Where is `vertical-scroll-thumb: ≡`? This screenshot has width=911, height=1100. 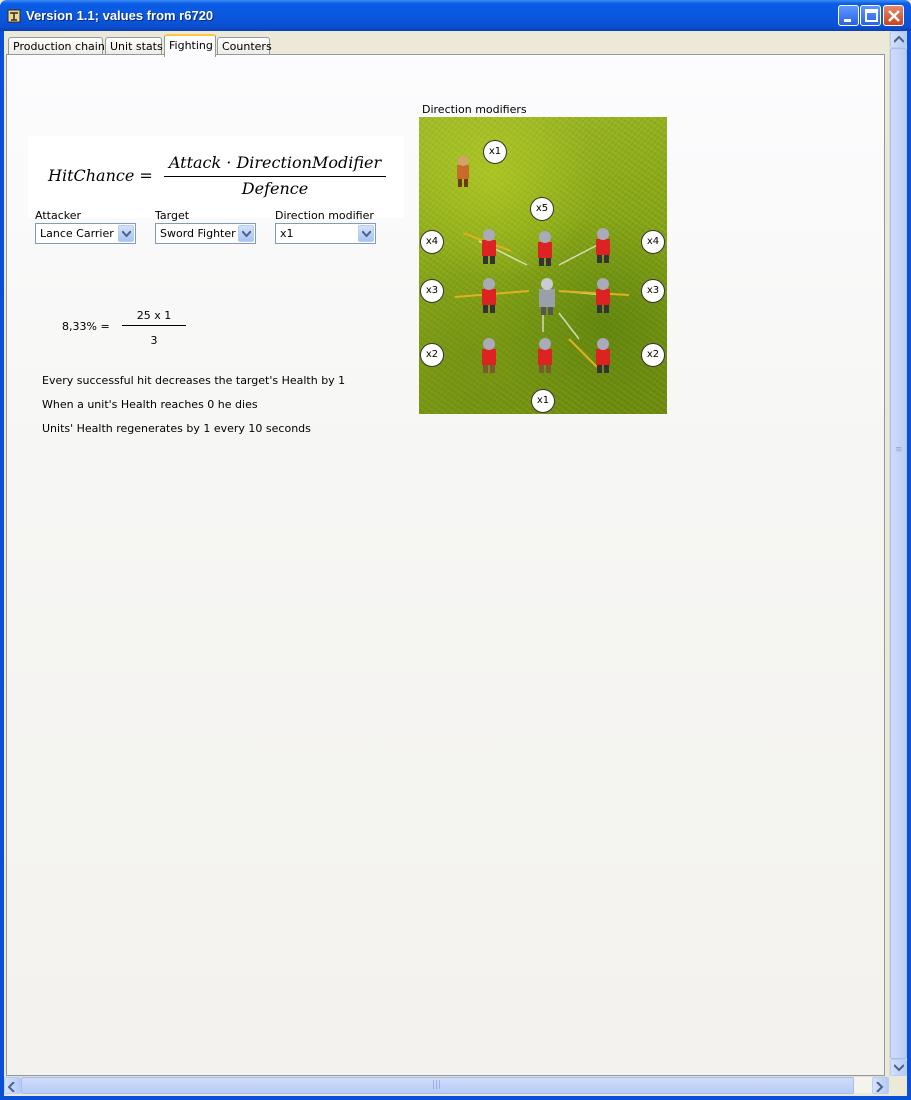 vertical-scroll-thumb: ≡ is located at coordinates (898, 553).